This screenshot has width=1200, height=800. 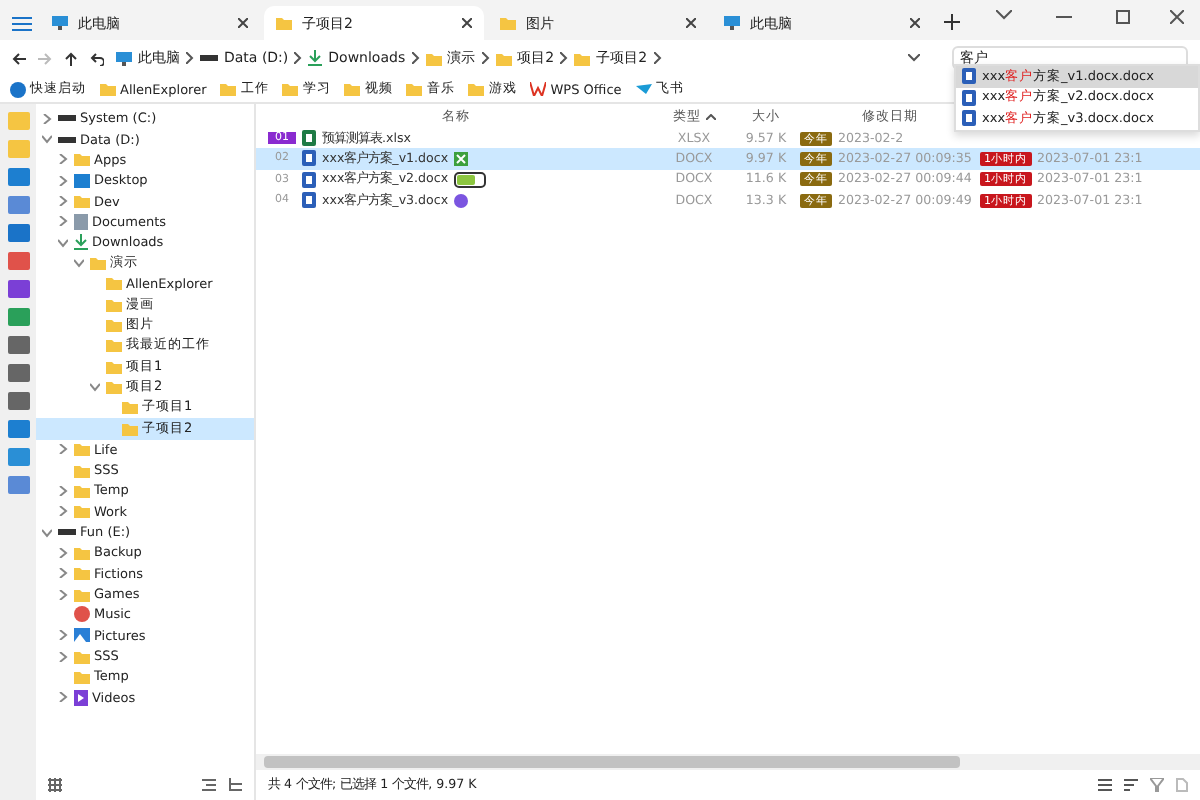 What do you see at coordinates (612, 762) in the screenshot?
I see `scrollbar-thumb` at bounding box center [612, 762].